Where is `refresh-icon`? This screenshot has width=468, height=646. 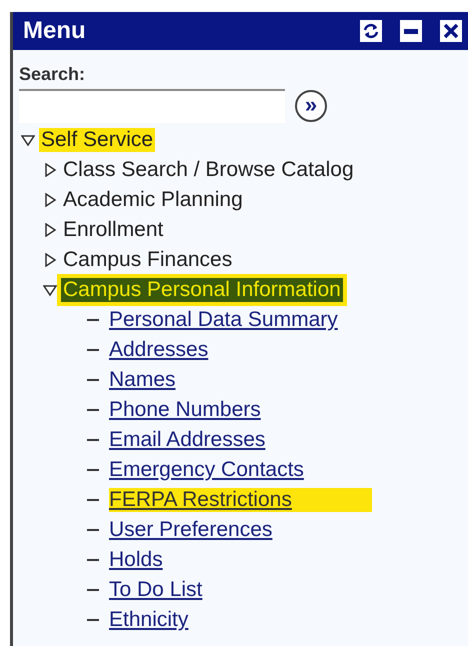
refresh-icon is located at coordinates (371, 31).